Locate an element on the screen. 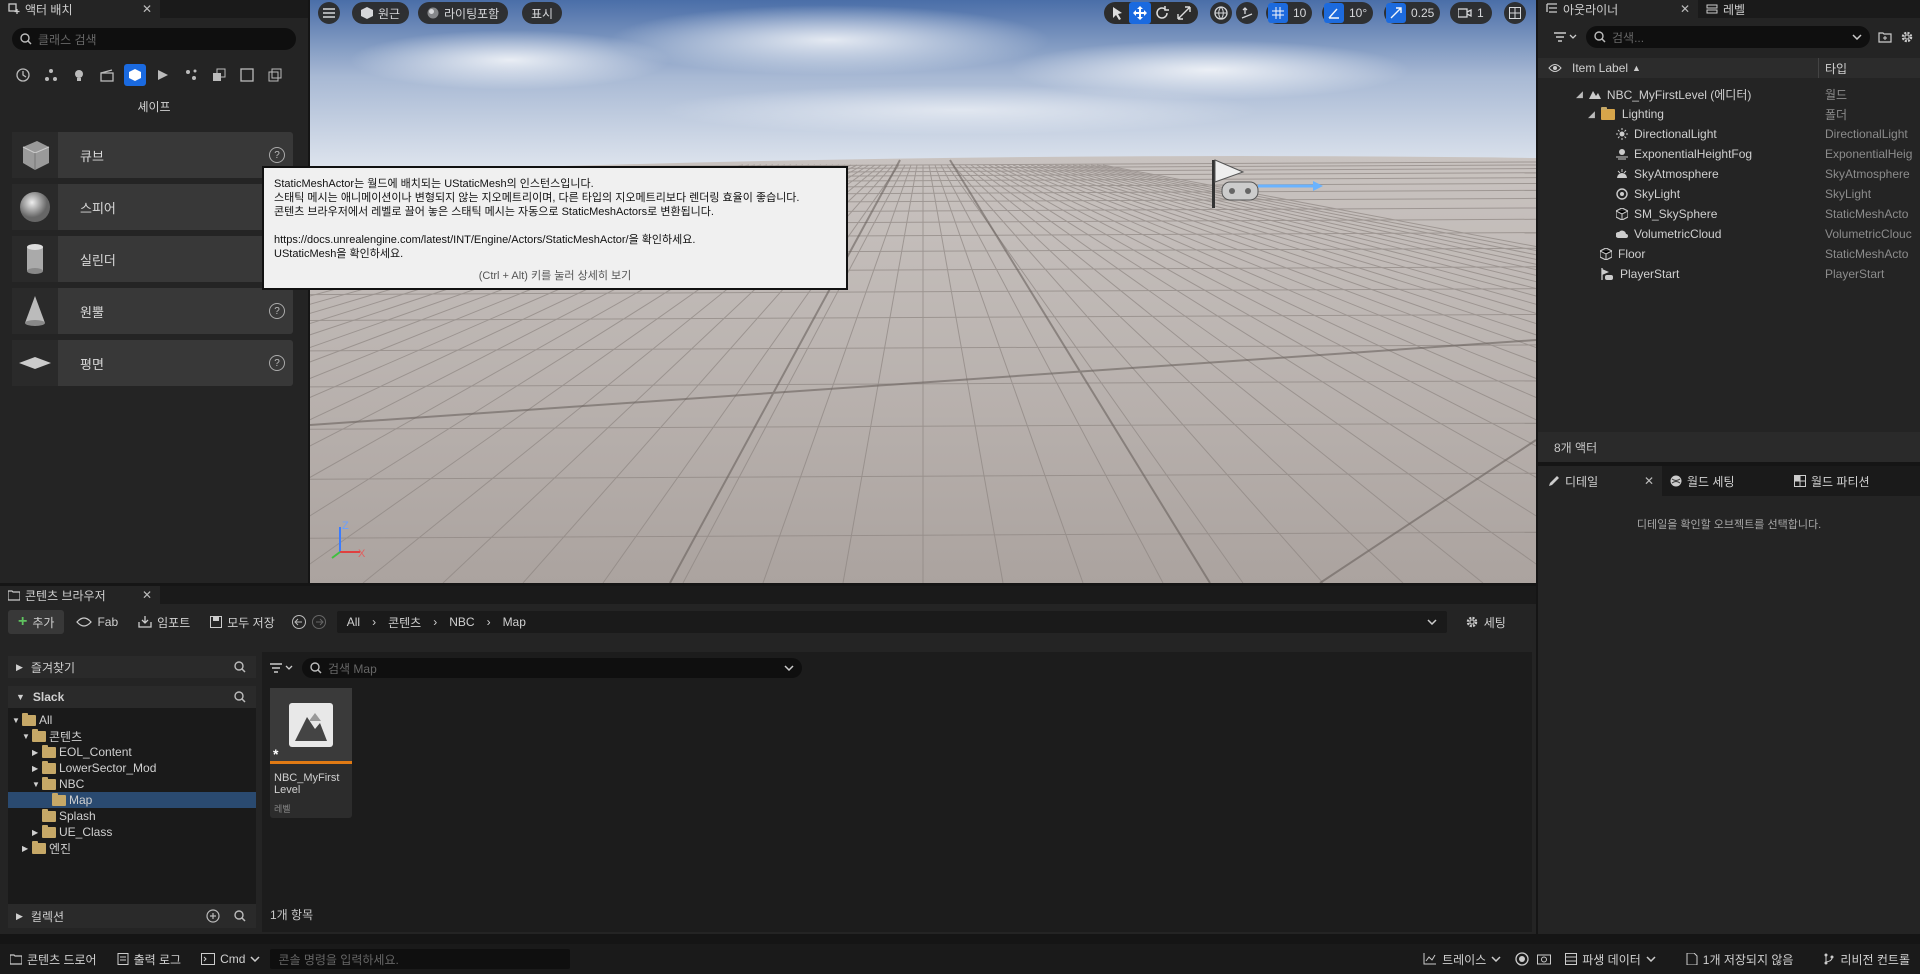 This screenshot has height=974, width=1920. tree-item: ▶ LowerSector_Mod is located at coordinates (132, 768).